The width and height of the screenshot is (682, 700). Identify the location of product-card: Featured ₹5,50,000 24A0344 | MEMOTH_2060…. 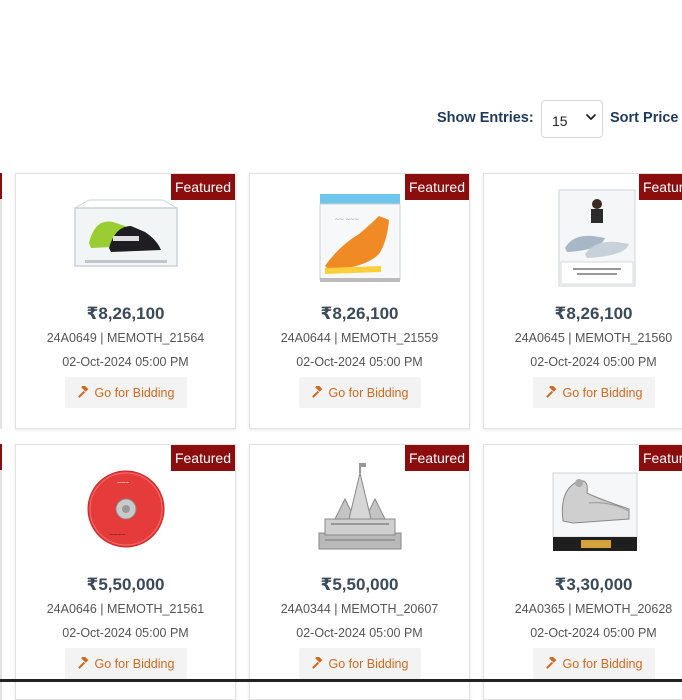
(359, 572).